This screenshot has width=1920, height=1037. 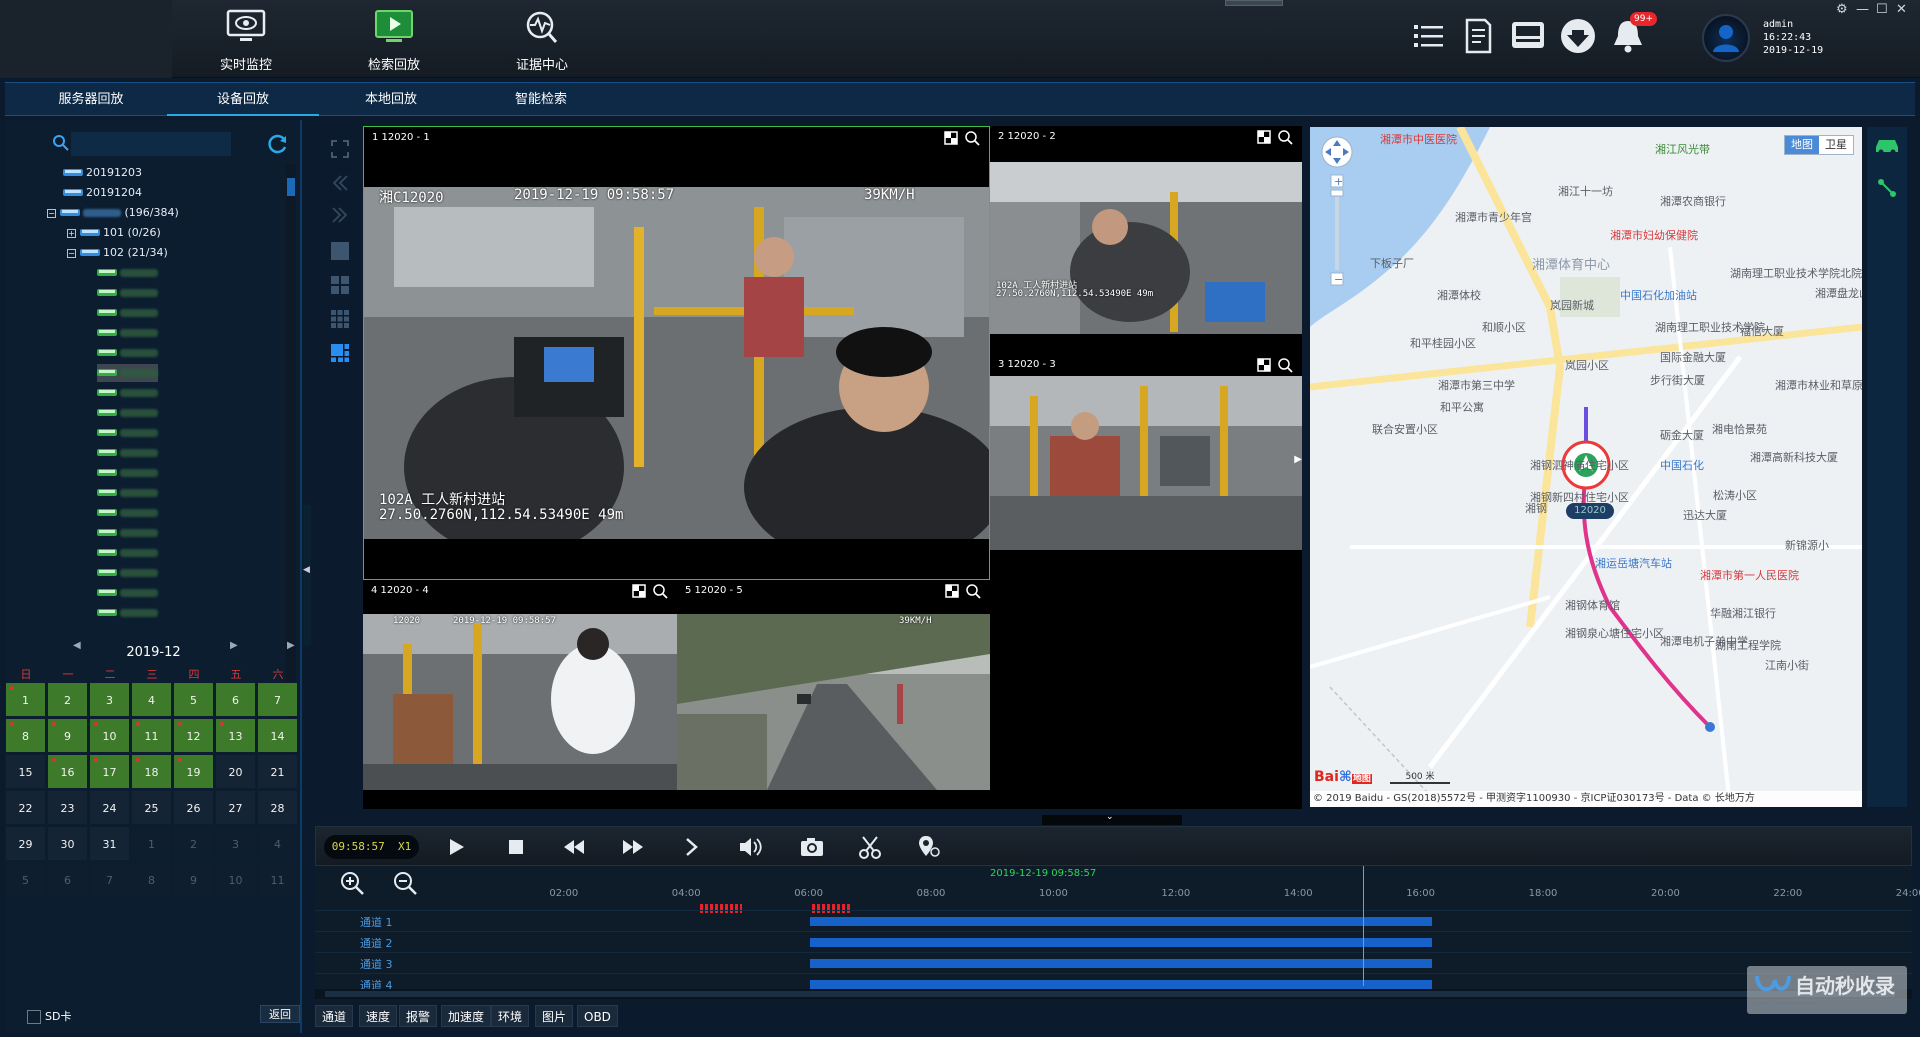 What do you see at coordinates (1298, 459) in the screenshot?
I see `chevron-right-icon: ▶` at bounding box center [1298, 459].